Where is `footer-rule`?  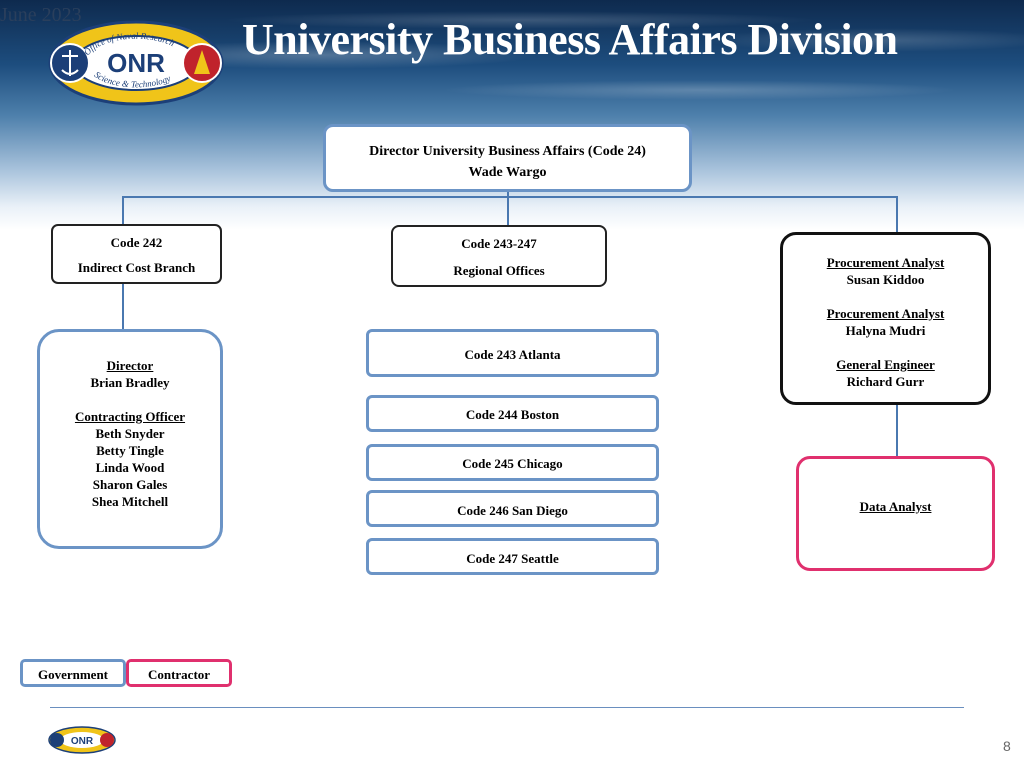
footer-rule is located at coordinates (507, 707).